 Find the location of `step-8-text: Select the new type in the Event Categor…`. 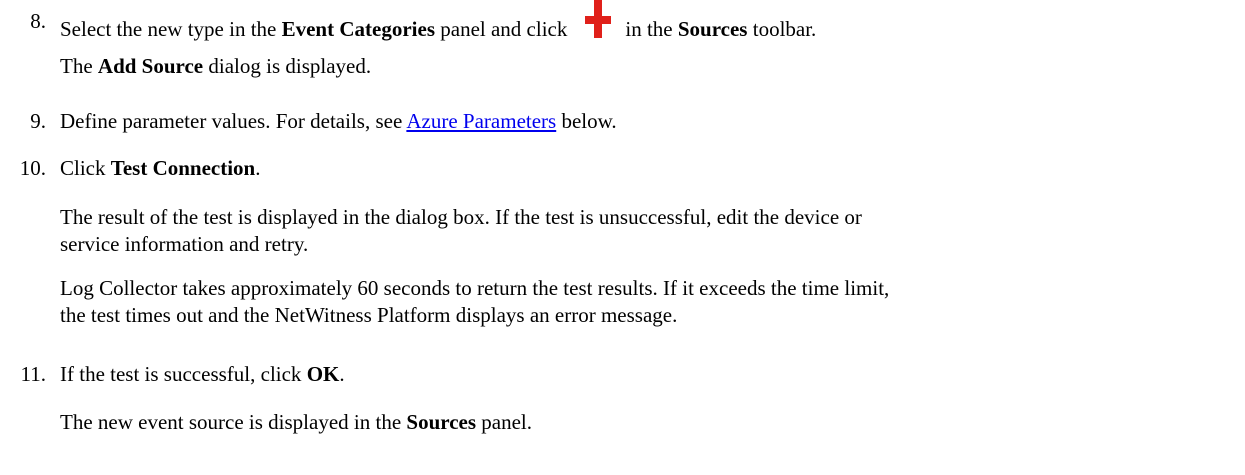

step-8-text: Select the new type in the Event Categor… is located at coordinates (438, 21).